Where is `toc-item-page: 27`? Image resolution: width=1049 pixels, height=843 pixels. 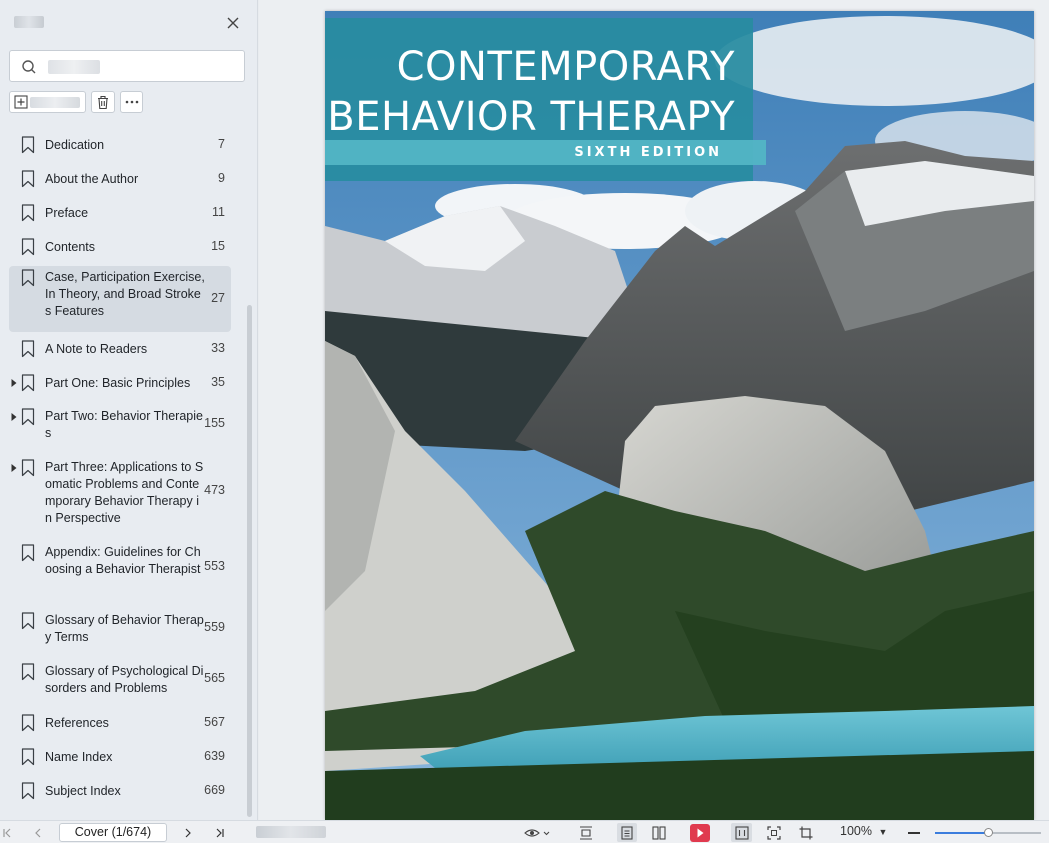 toc-item-page: 27 is located at coordinates (218, 298).